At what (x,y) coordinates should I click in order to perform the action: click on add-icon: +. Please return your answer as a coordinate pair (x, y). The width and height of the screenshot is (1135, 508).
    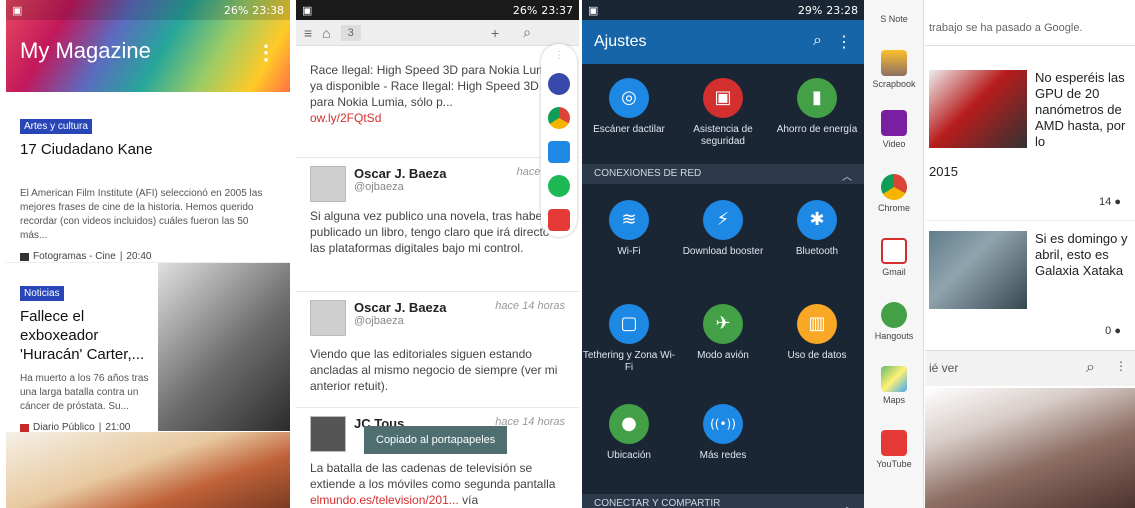
    Looking at the image, I should click on (495, 33).